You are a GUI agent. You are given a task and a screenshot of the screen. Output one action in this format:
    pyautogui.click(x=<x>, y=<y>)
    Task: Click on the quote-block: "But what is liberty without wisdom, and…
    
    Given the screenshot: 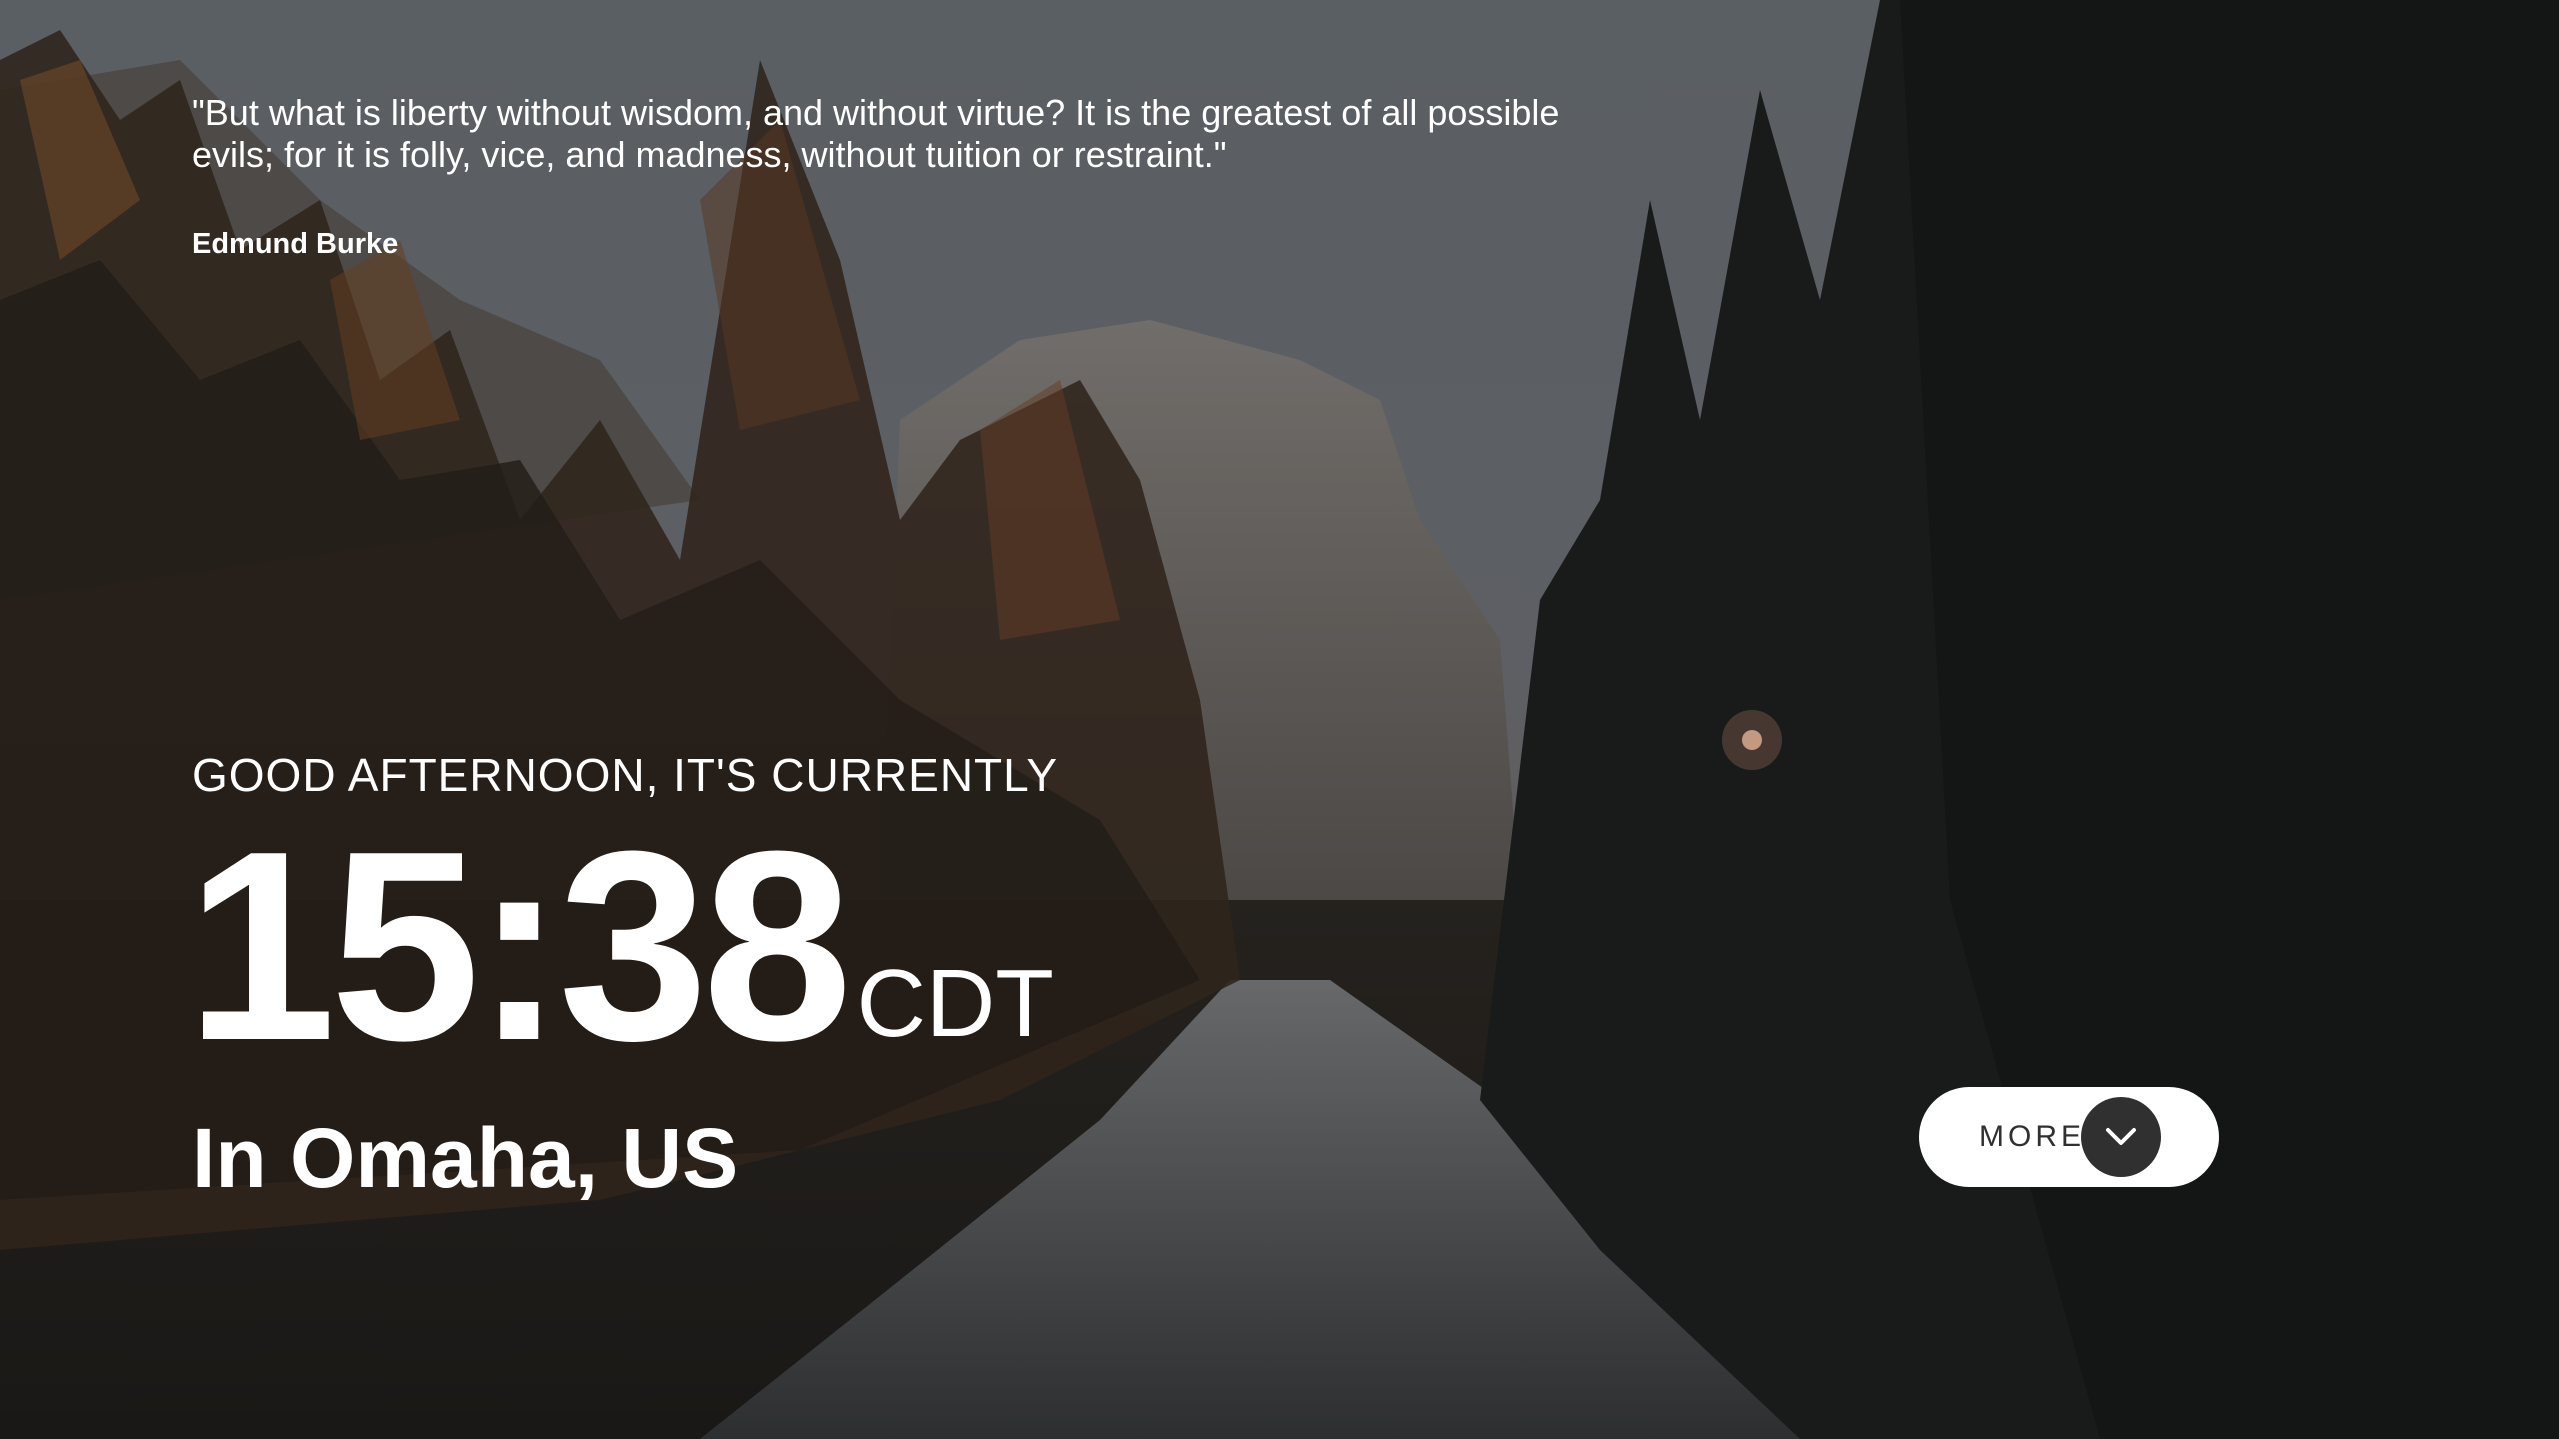 What is the action you would take?
    pyautogui.click(x=892, y=176)
    